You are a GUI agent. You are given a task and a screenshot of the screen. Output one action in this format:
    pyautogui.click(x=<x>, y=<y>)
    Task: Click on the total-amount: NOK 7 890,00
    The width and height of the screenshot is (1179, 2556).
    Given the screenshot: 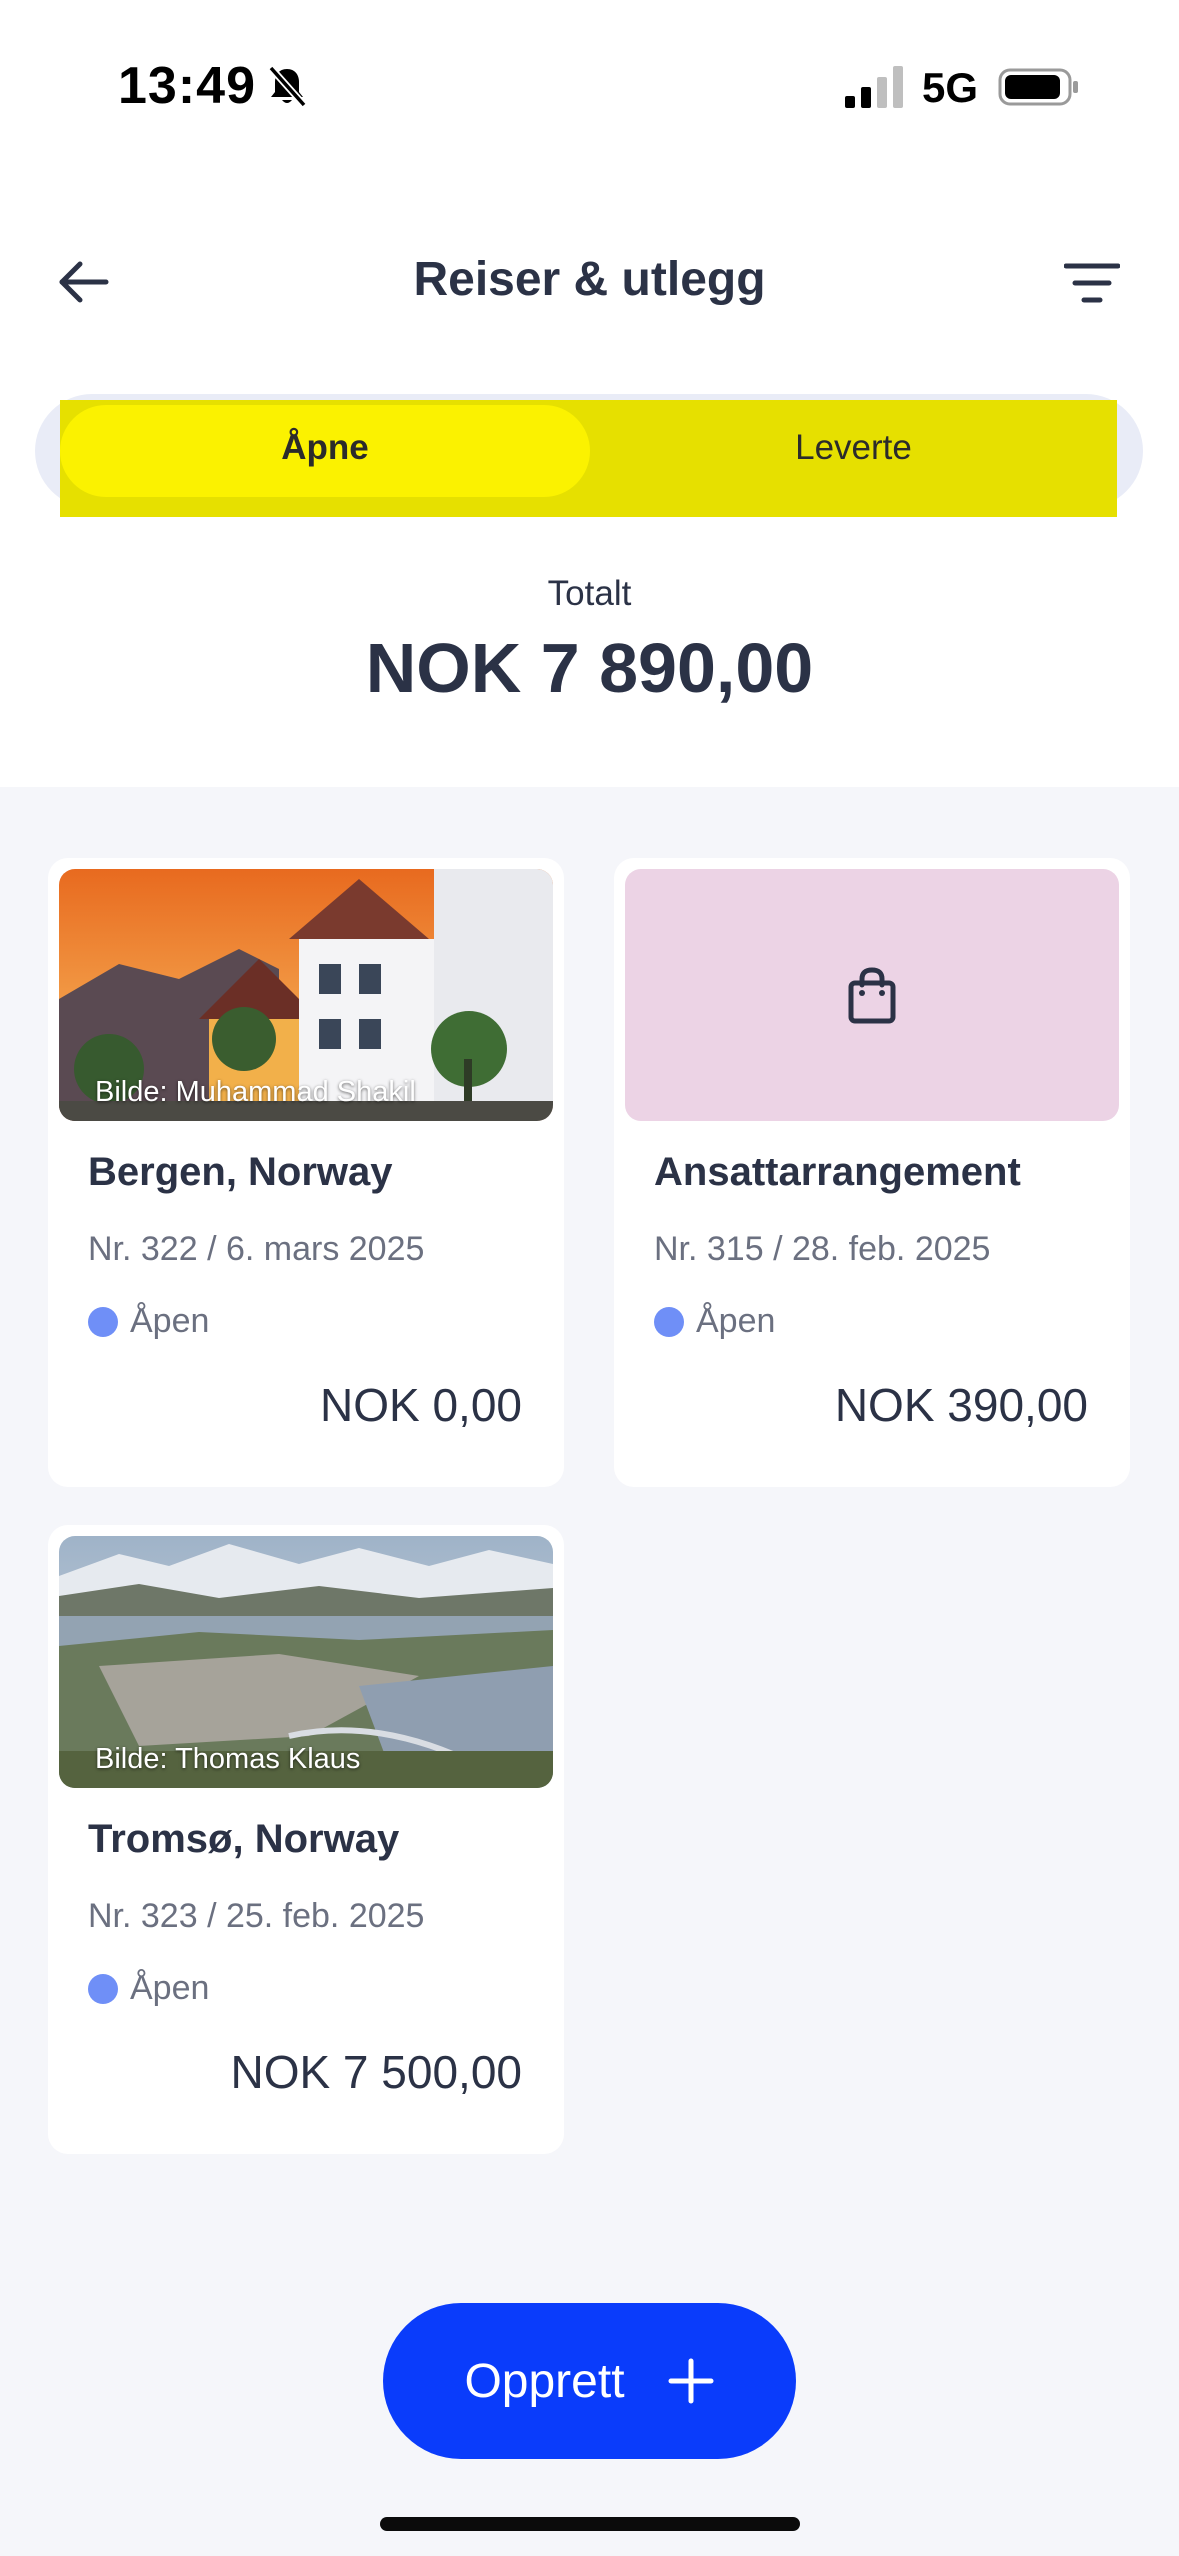 What is the action you would take?
    pyautogui.click(x=589, y=668)
    